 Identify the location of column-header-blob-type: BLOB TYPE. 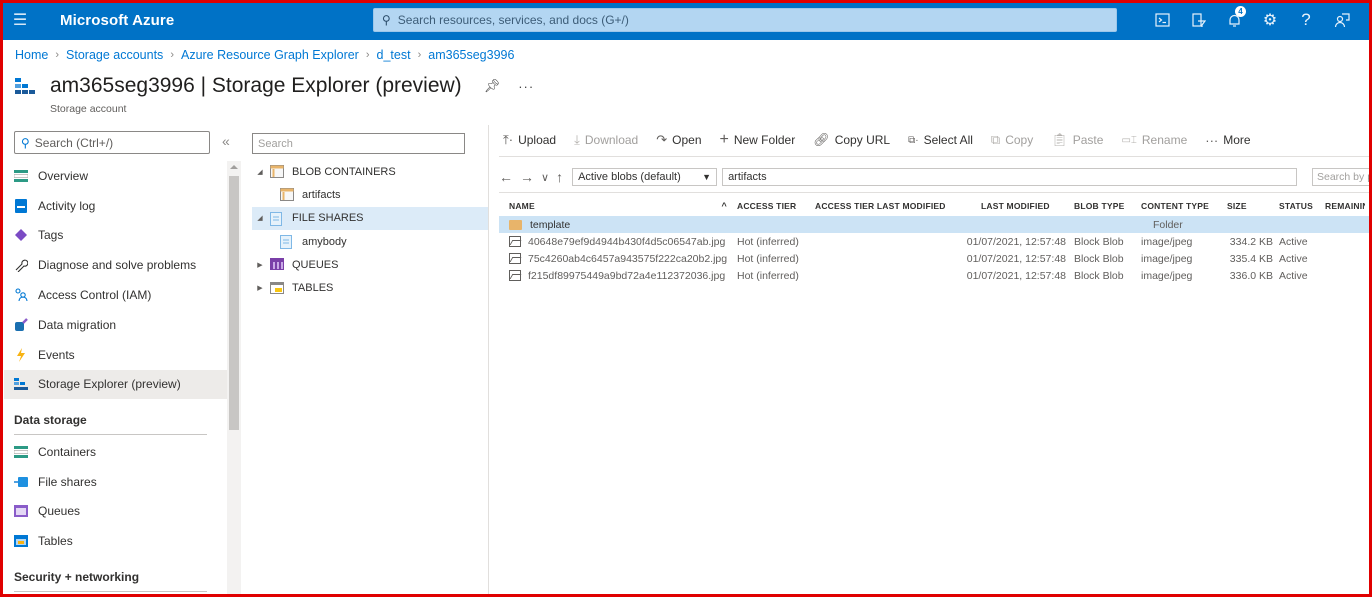
(1107, 206).